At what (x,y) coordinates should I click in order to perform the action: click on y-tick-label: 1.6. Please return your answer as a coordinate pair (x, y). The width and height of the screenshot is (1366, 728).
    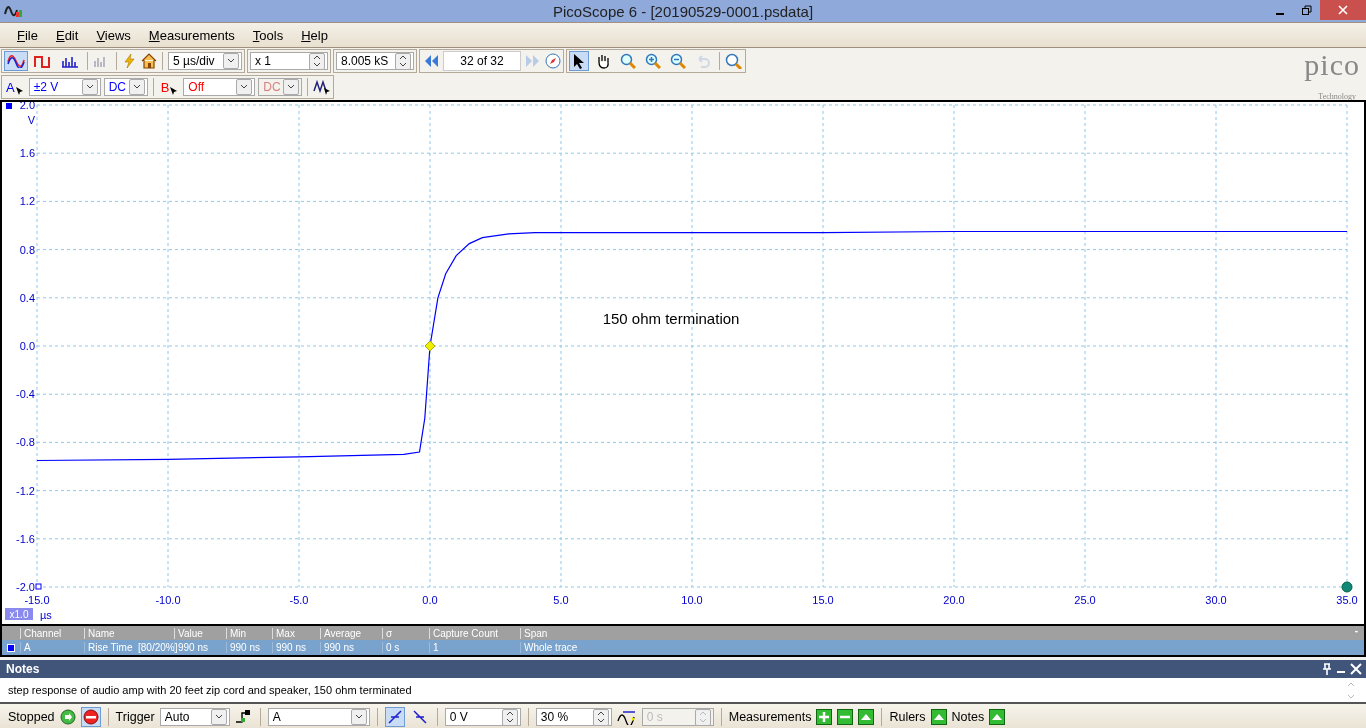
    Looking at the image, I should click on (27, 153).